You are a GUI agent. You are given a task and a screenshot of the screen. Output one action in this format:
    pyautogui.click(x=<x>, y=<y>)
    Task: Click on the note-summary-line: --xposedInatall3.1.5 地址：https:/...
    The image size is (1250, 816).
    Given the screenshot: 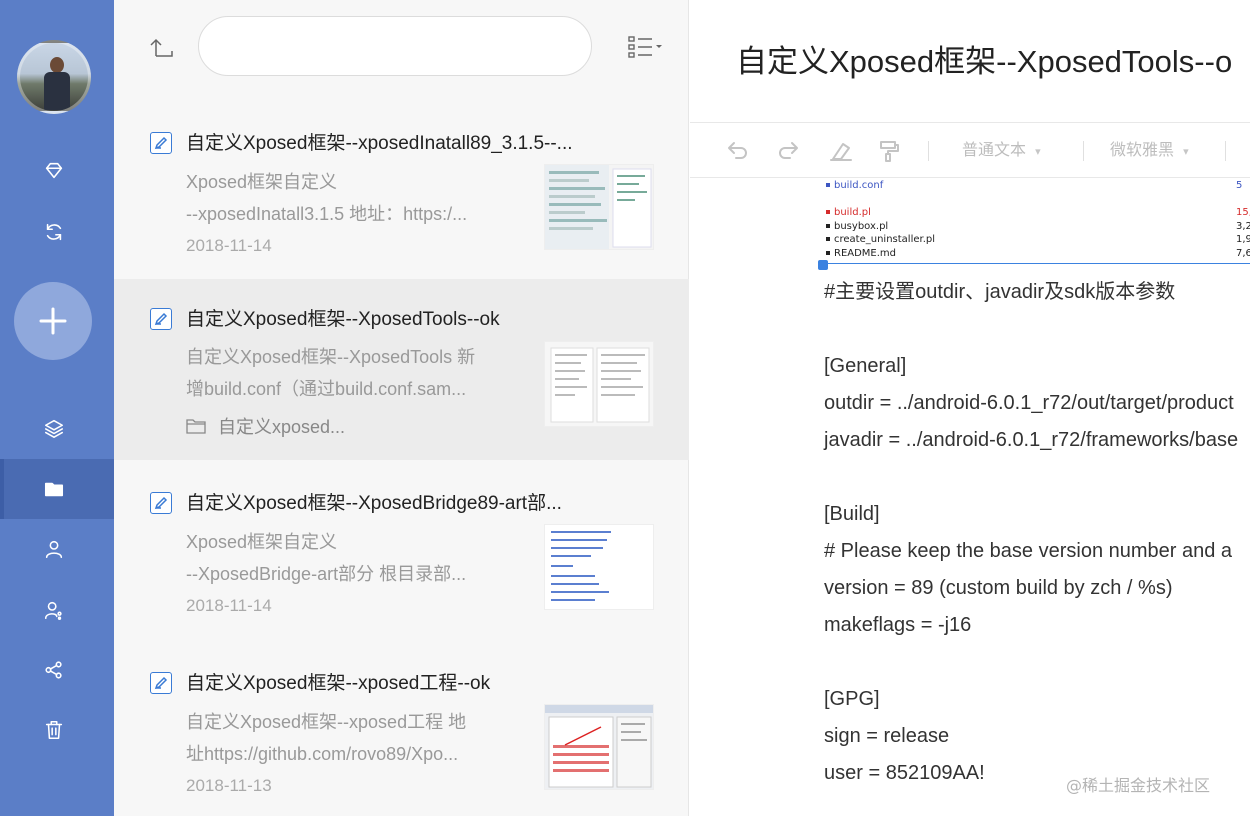 What is the action you would take?
    pyautogui.click(x=327, y=214)
    